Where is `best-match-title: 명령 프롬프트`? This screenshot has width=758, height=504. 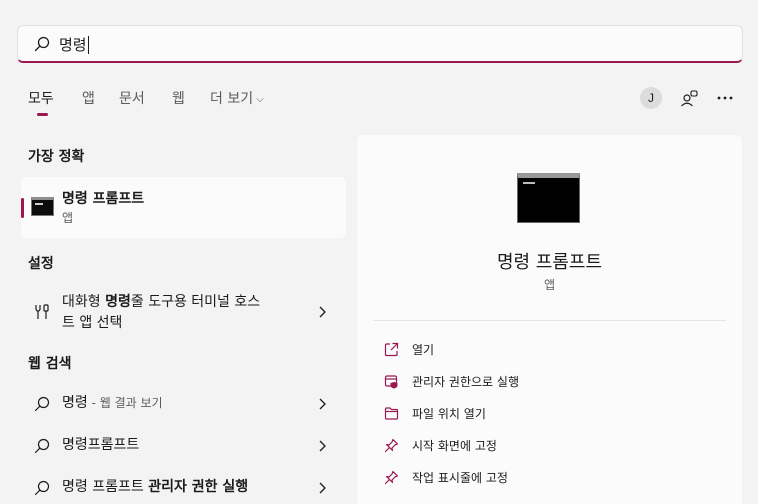
best-match-title: 명령 프롬프트 is located at coordinates (103, 199).